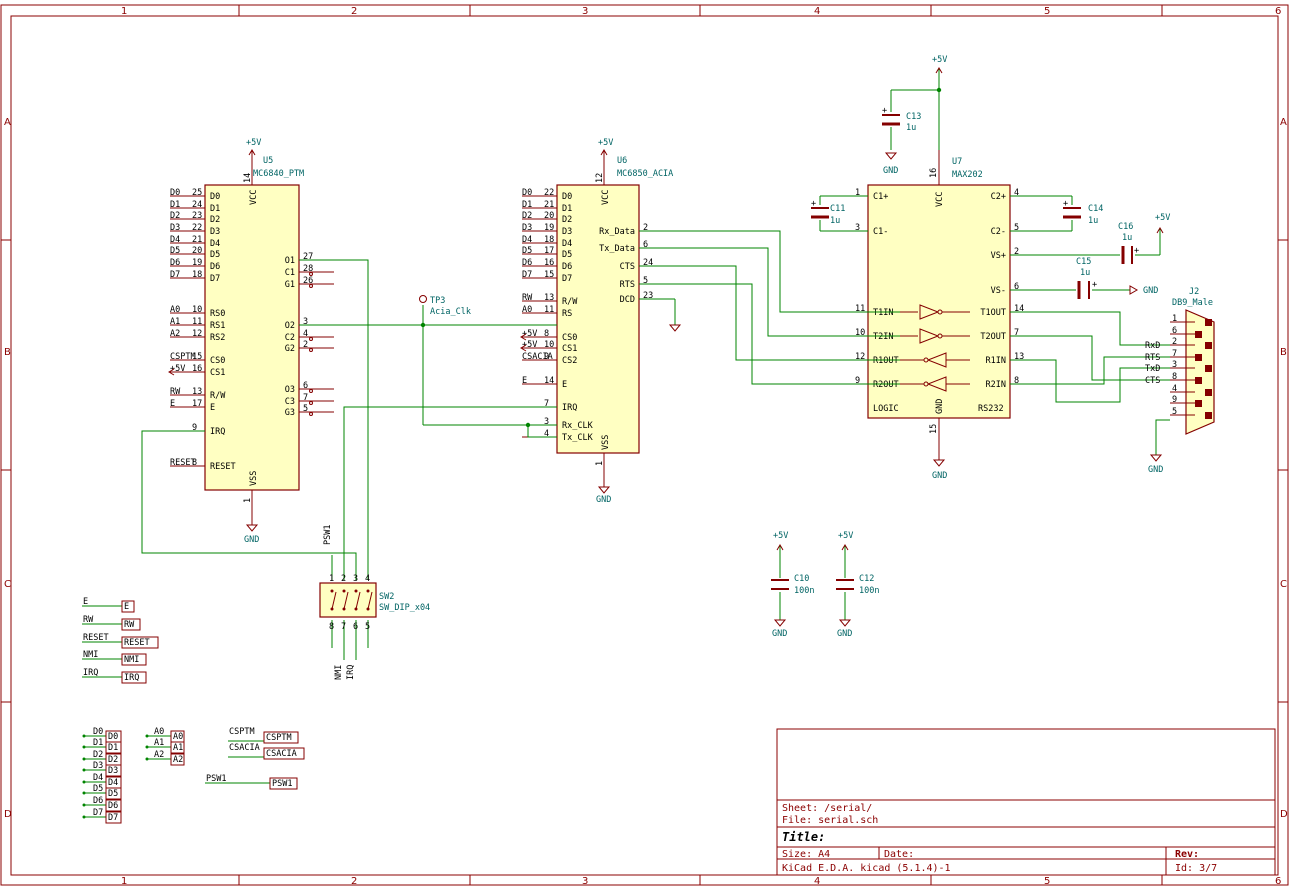 The height and width of the screenshot is (892, 1292). What do you see at coordinates (290, 413) in the screenshot?
I see `pin-name: G3` at bounding box center [290, 413].